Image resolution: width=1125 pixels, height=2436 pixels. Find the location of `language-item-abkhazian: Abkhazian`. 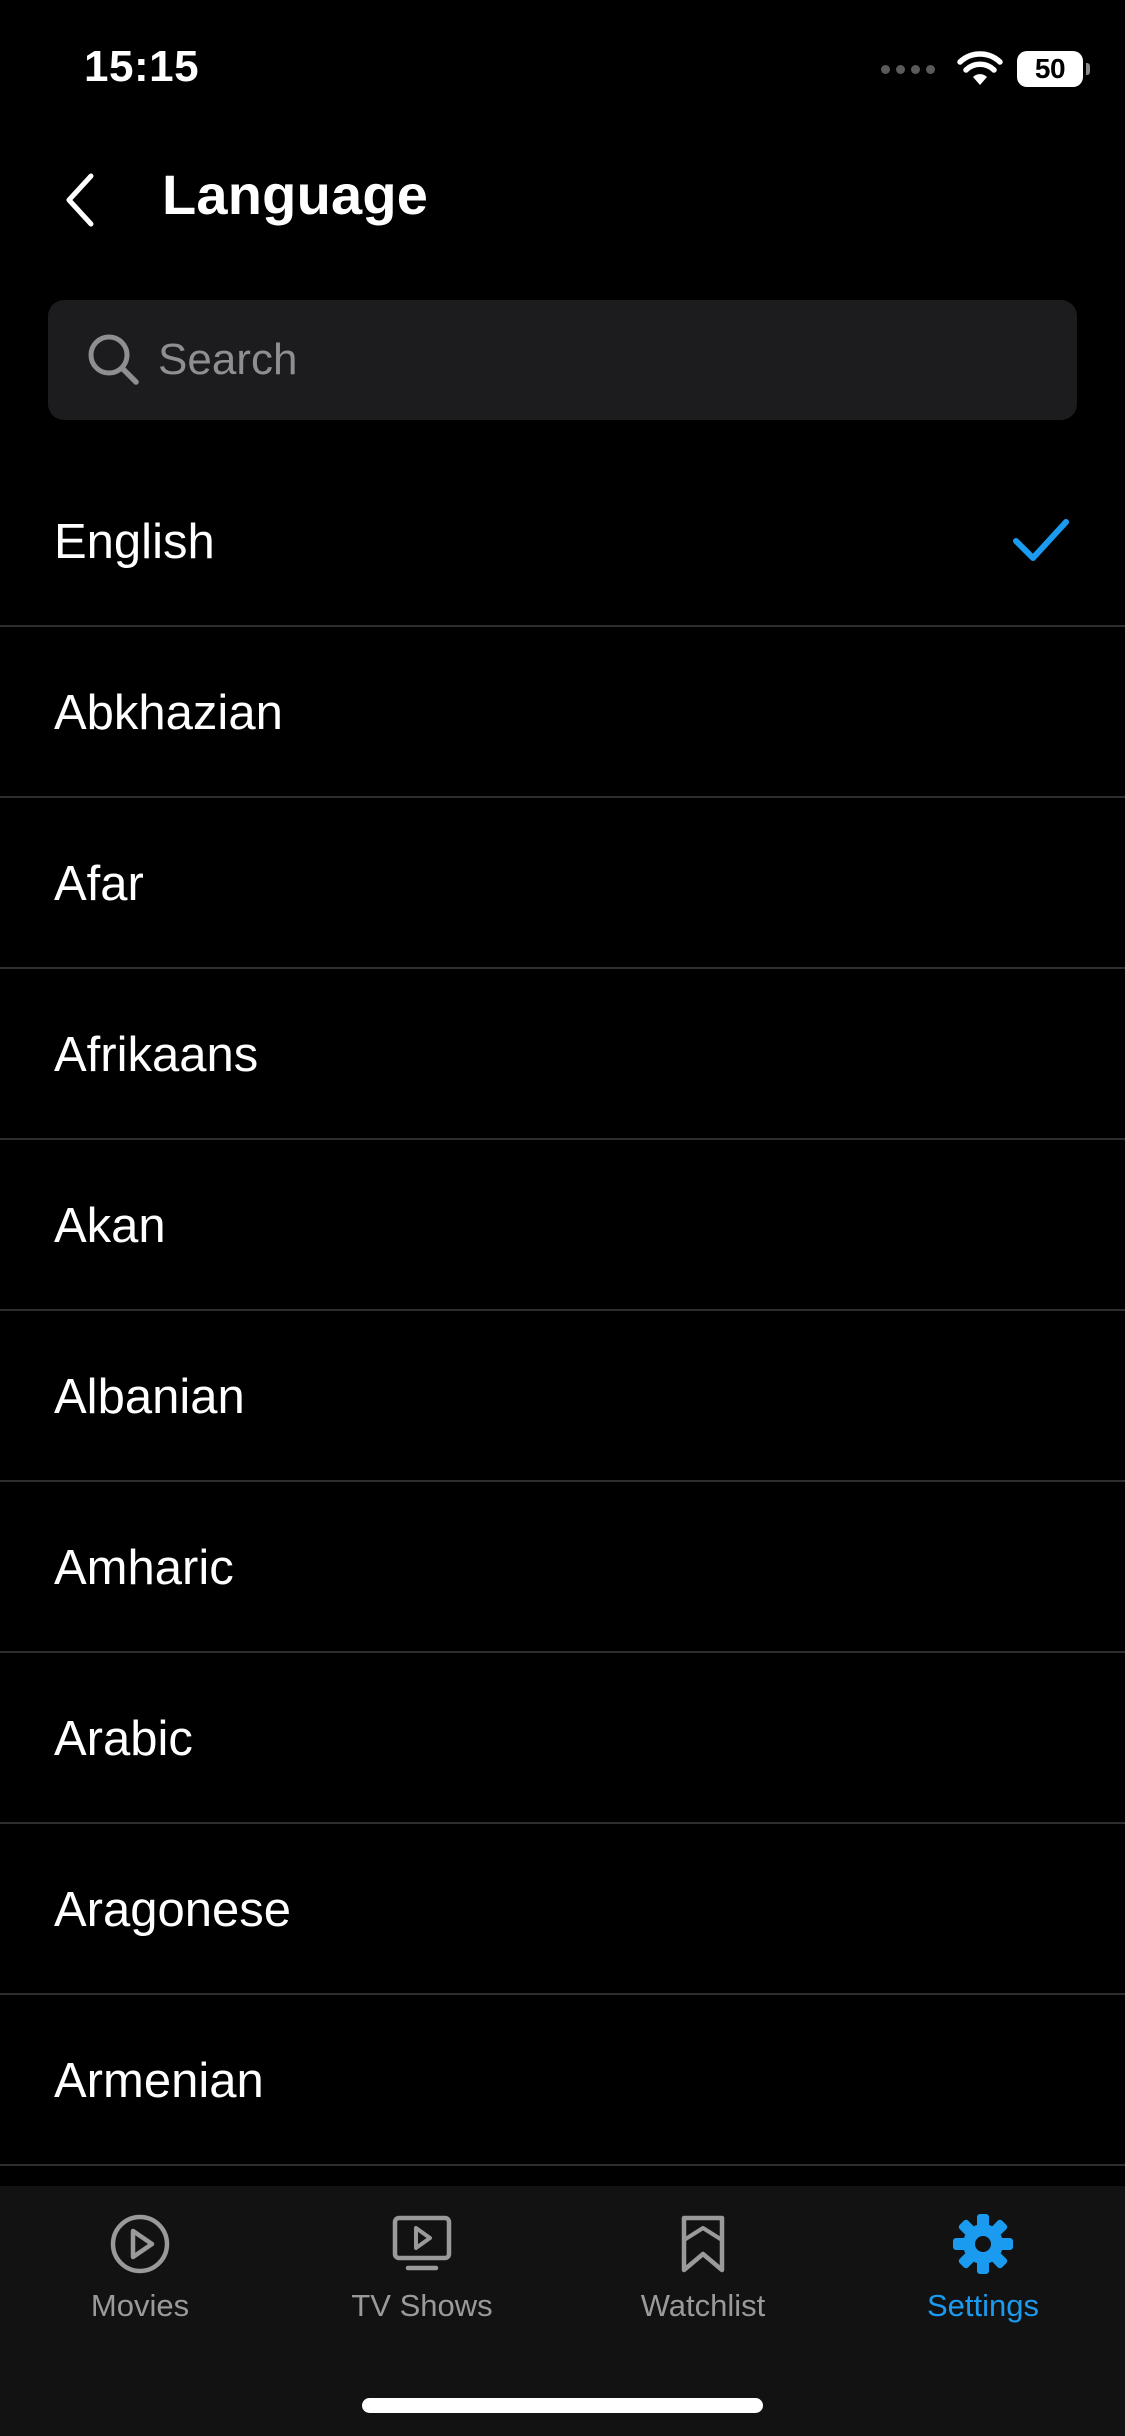

language-item-abkhazian: Abkhazian is located at coordinates (562, 712).